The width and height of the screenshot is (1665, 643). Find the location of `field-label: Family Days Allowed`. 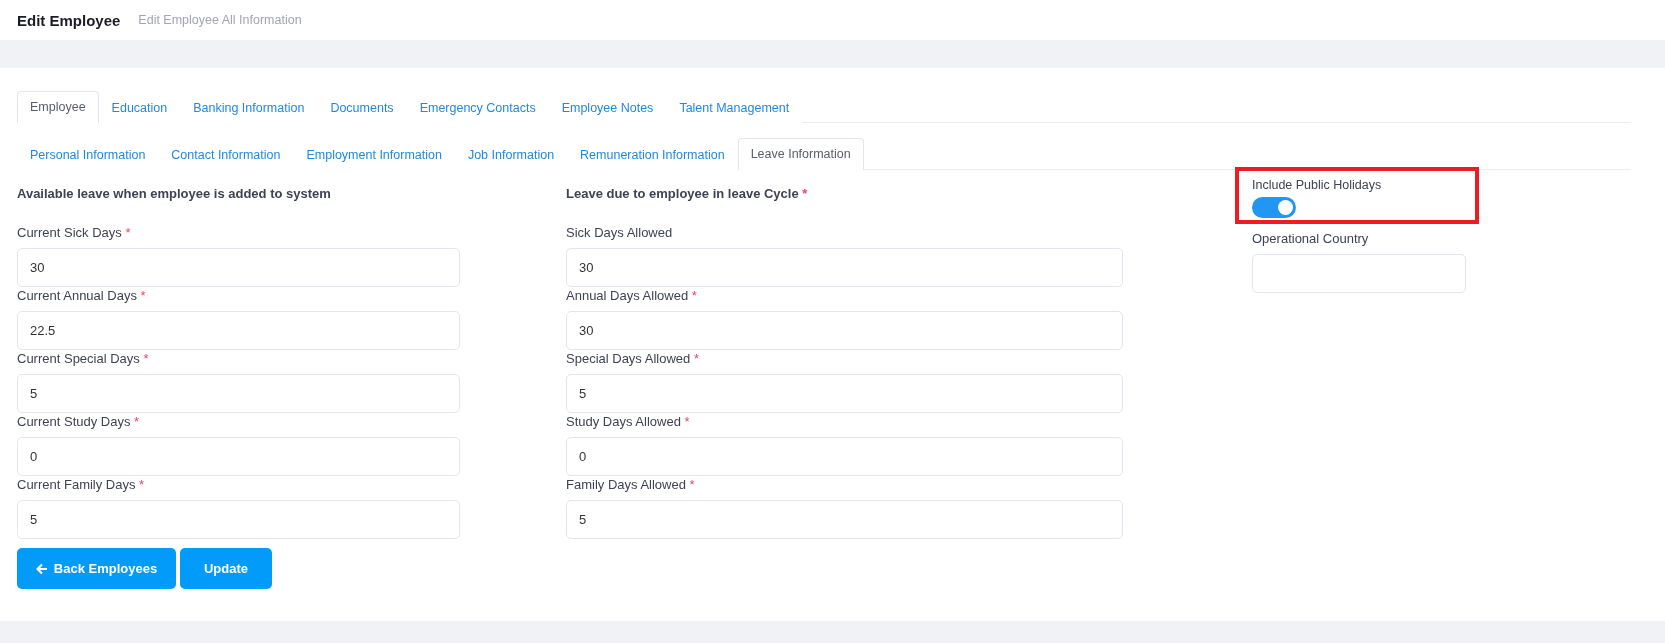

field-label: Family Days Allowed is located at coordinates (626, 484).